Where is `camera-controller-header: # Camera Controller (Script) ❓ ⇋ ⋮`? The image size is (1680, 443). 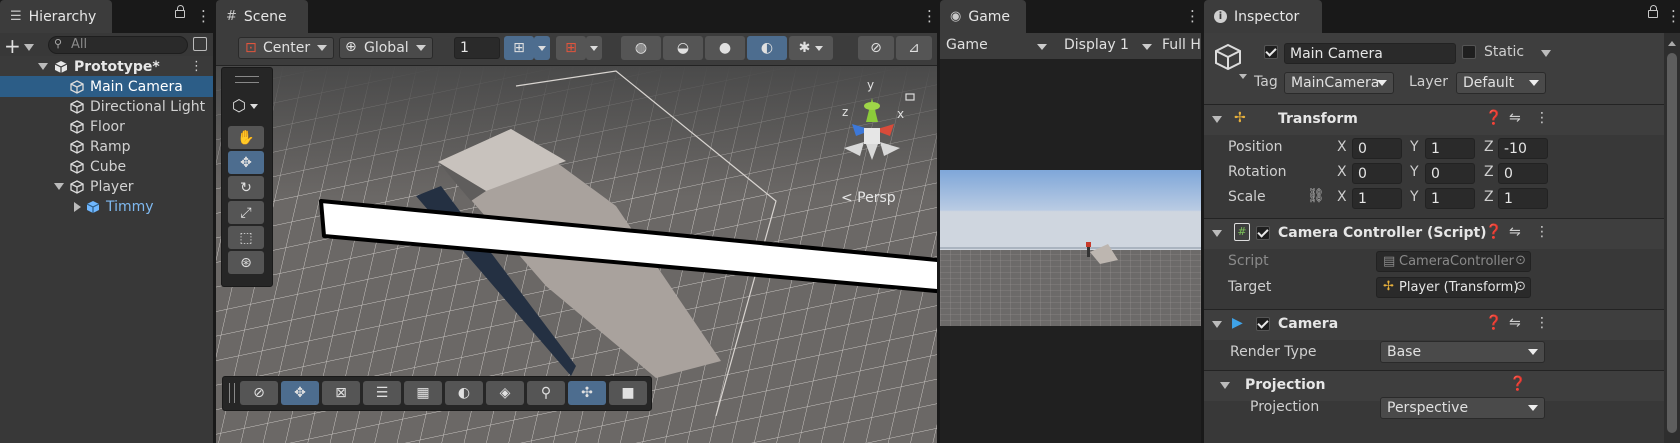
camera-controller-header: # Camera Controller (Script) ❓ ⇋ ⋮ is located at coordinates (1434, 233).